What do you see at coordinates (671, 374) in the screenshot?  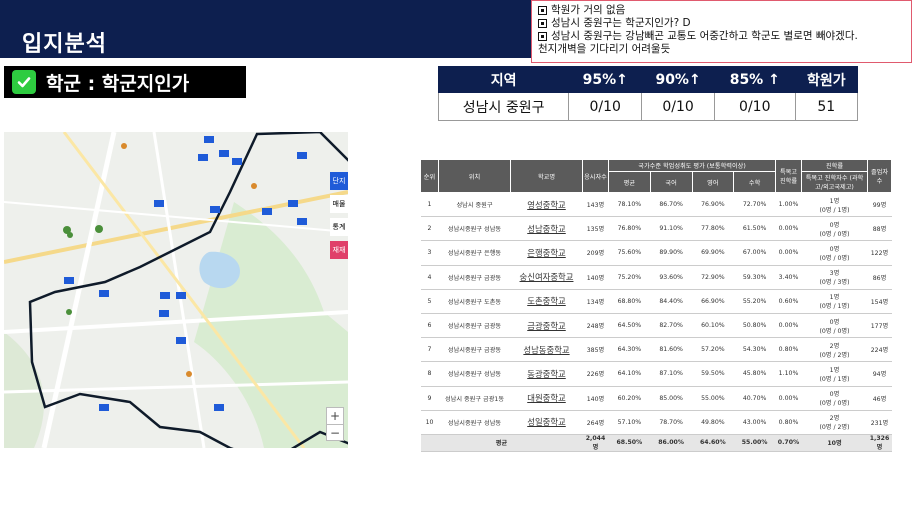 I see `table-cell: 87.10%` at bounding box center [671, 374].